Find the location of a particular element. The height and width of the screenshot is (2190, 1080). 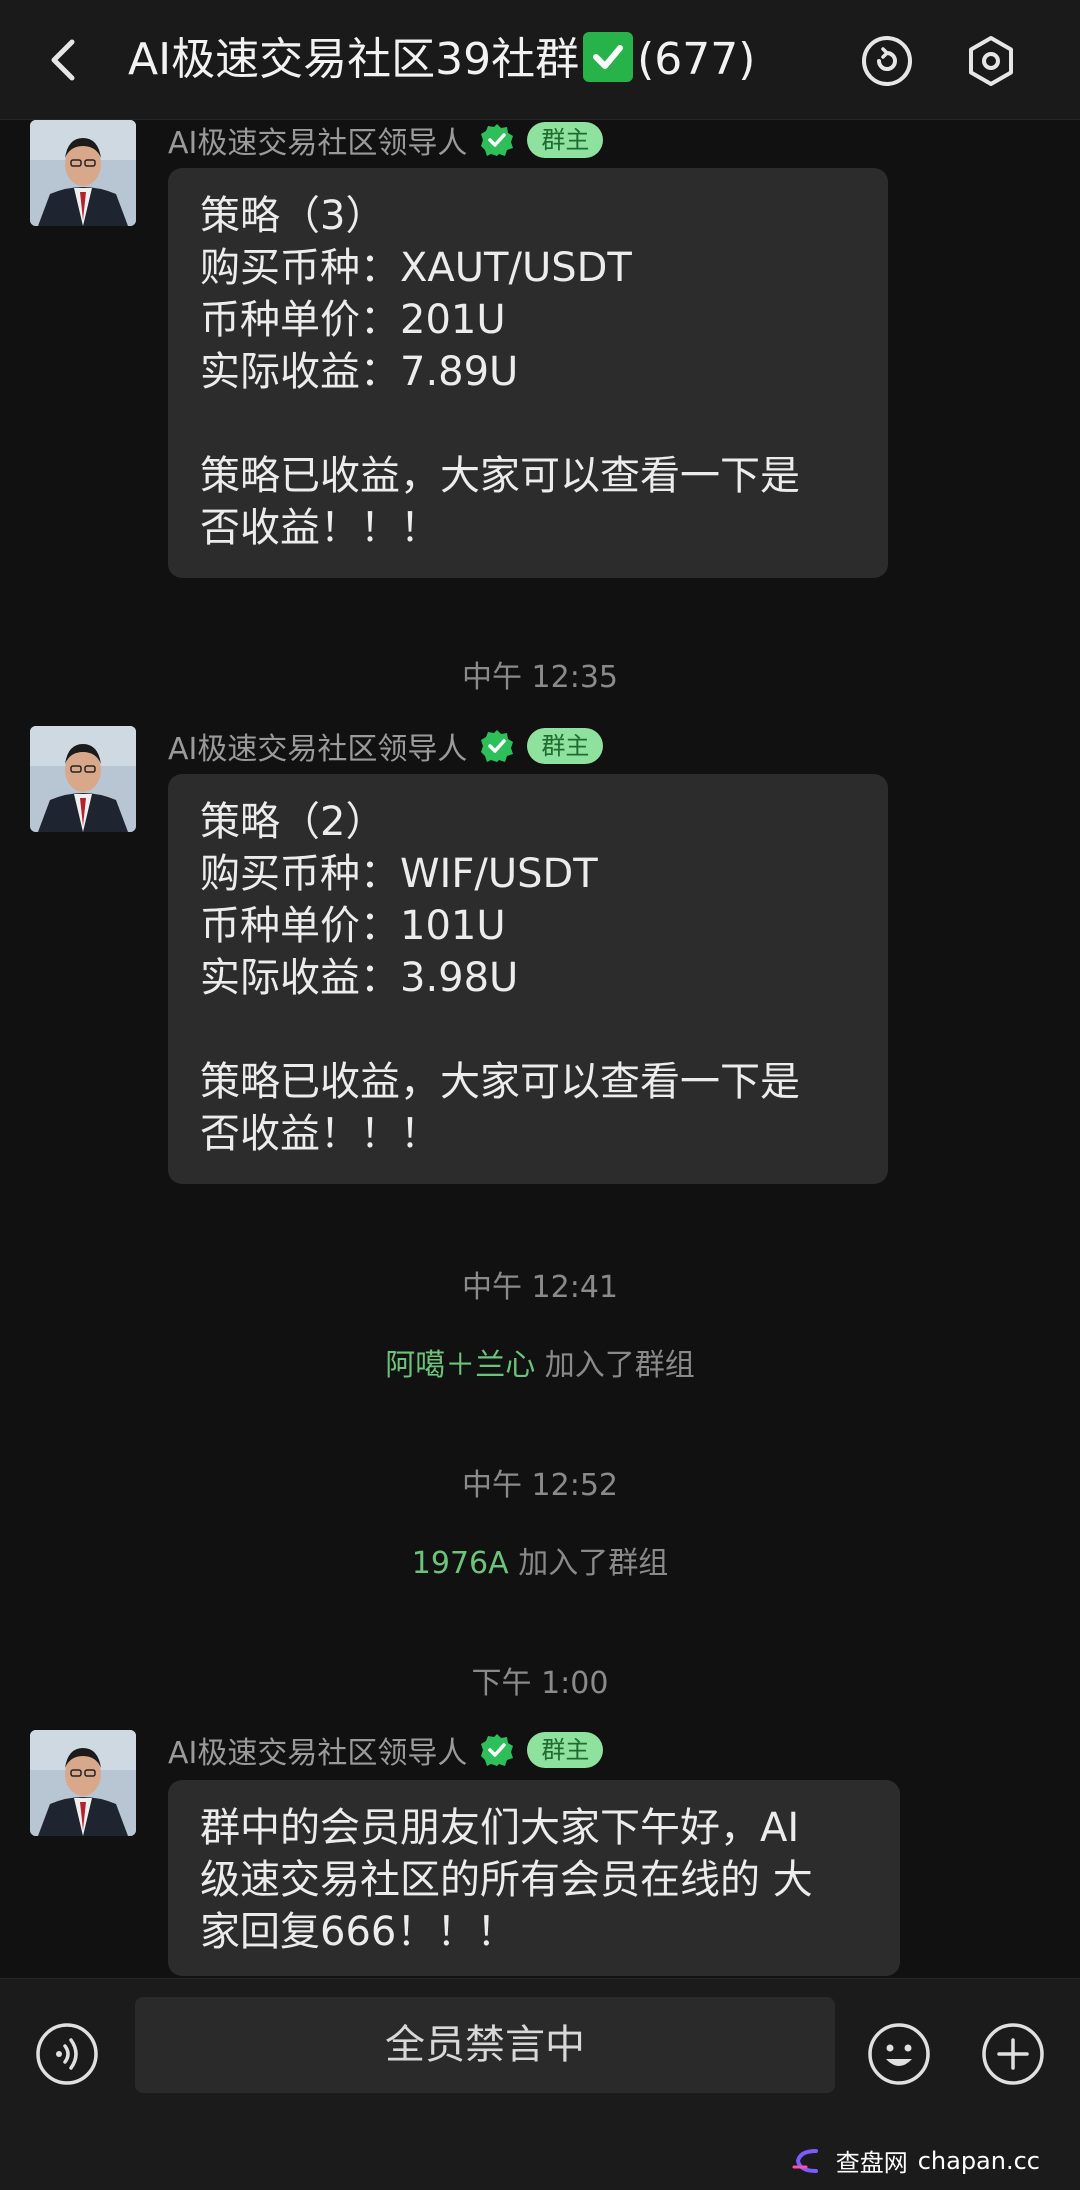

muted-input: 全员禁言中 is located at coordinates (485, 2045).